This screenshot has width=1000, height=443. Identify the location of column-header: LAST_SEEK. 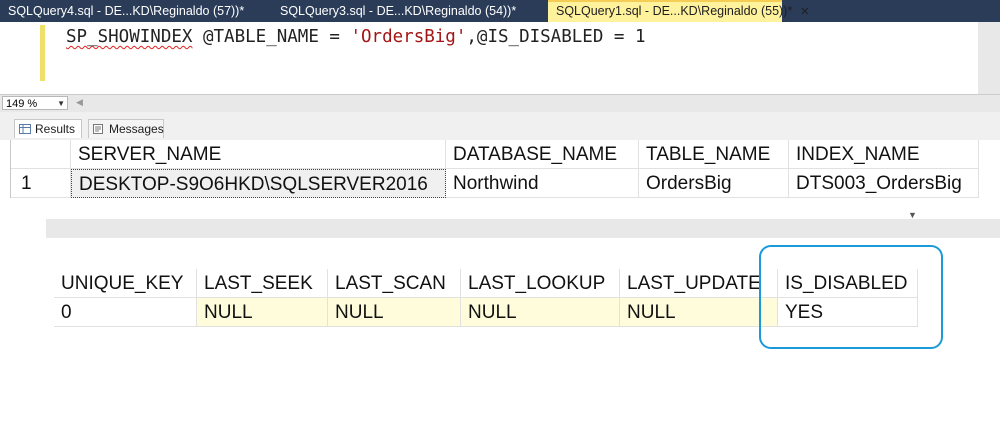
(262, 283).